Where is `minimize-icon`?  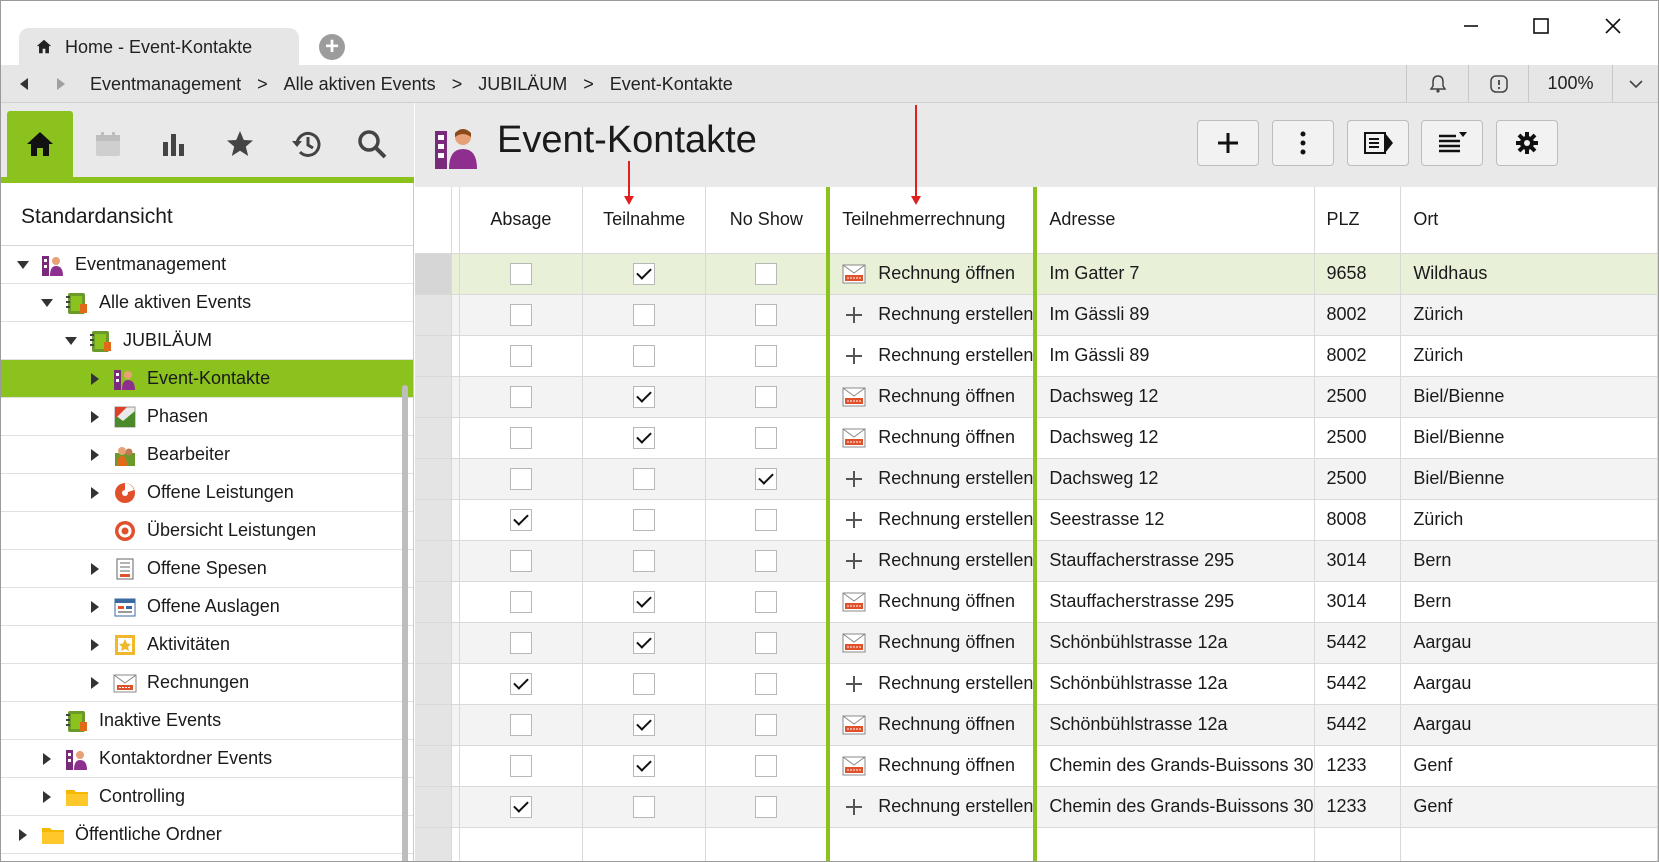 minimize-icon is located at coordinates (1471, 26).